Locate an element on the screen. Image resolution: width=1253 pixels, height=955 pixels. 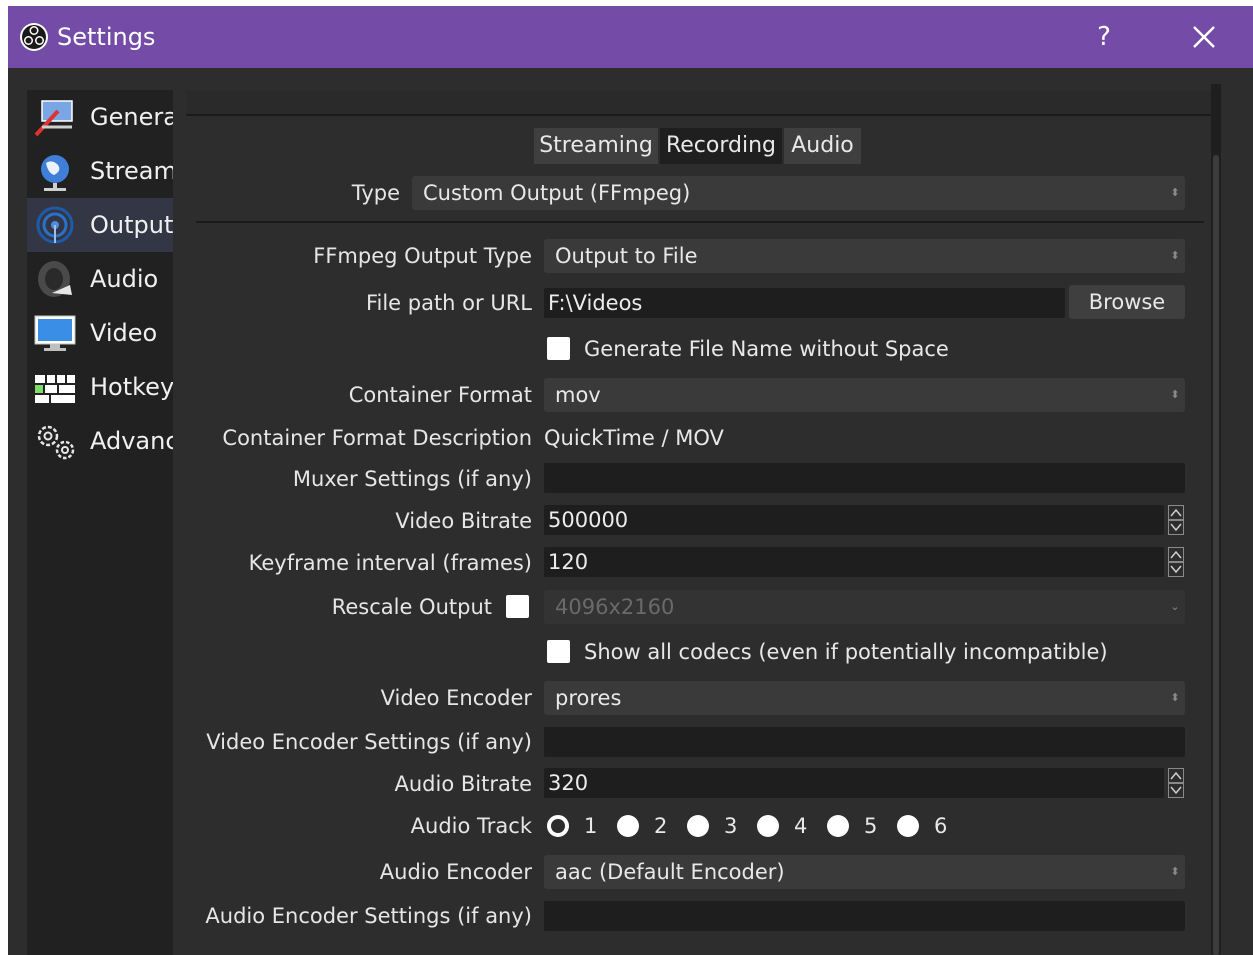
sidebar-item-stream: Stream is located at coordinates (100, 171).